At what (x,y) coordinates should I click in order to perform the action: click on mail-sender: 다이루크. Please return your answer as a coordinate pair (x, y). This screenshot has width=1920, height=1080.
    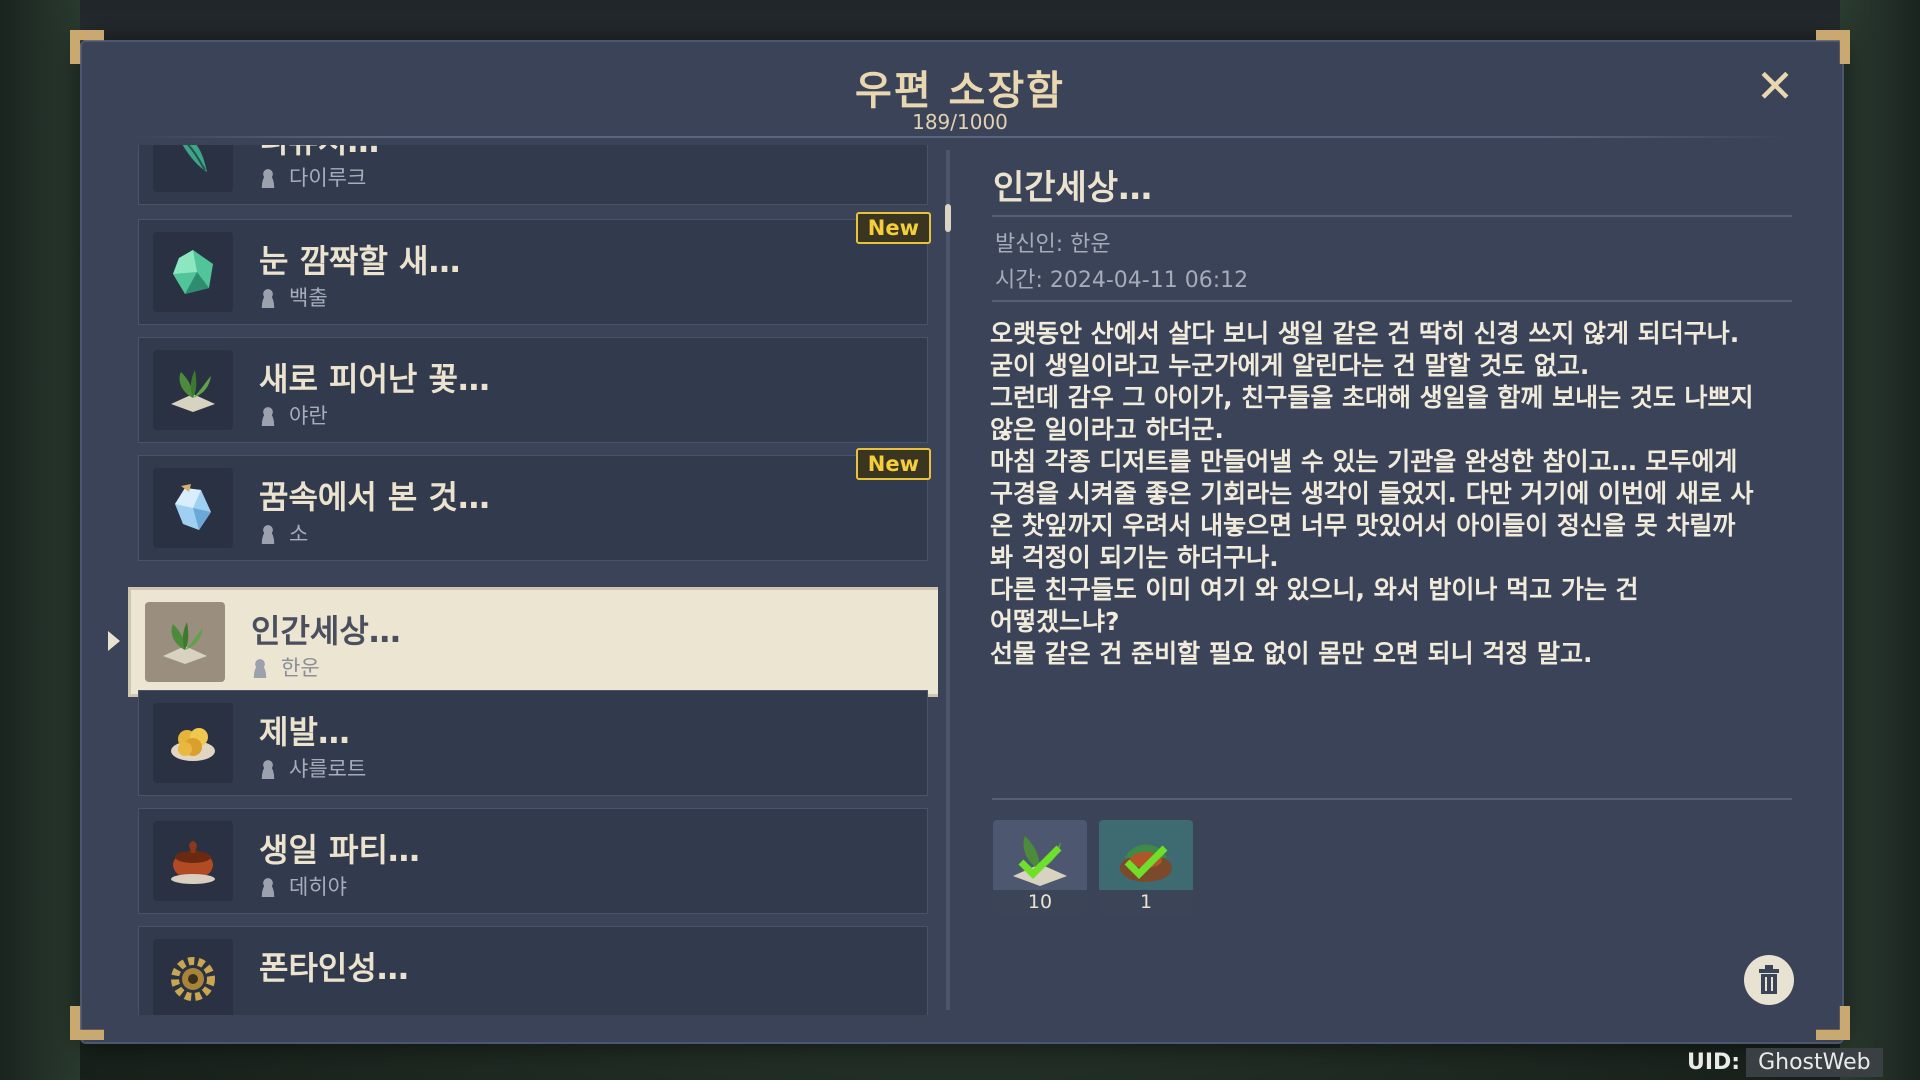
    Looking at the image, I should click on (312, 177).